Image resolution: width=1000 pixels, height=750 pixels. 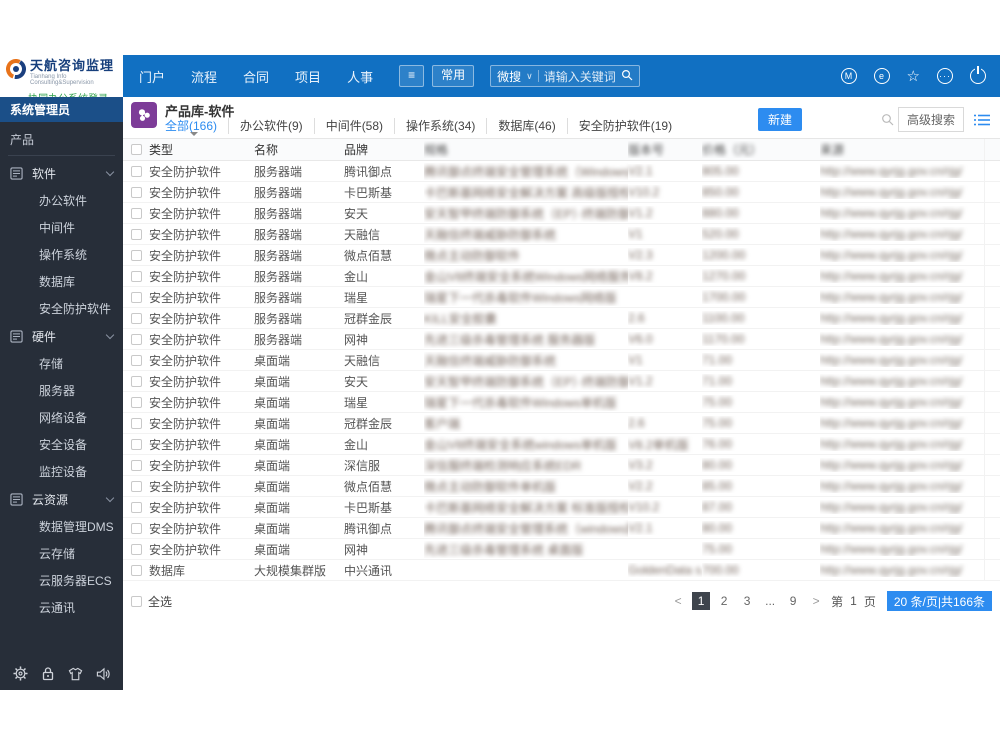 What do you see at coordinates (724, 601) in the screenshot?
I see `page-button-2: 2` at bounding box center [724, 601].